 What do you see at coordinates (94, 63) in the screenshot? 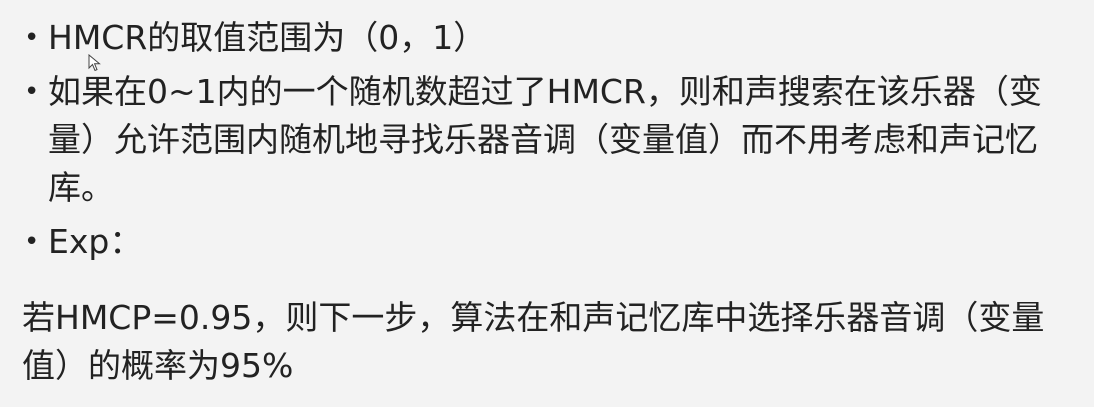
I see `mouse-pointer-icon` at bounding box center [94, 63].